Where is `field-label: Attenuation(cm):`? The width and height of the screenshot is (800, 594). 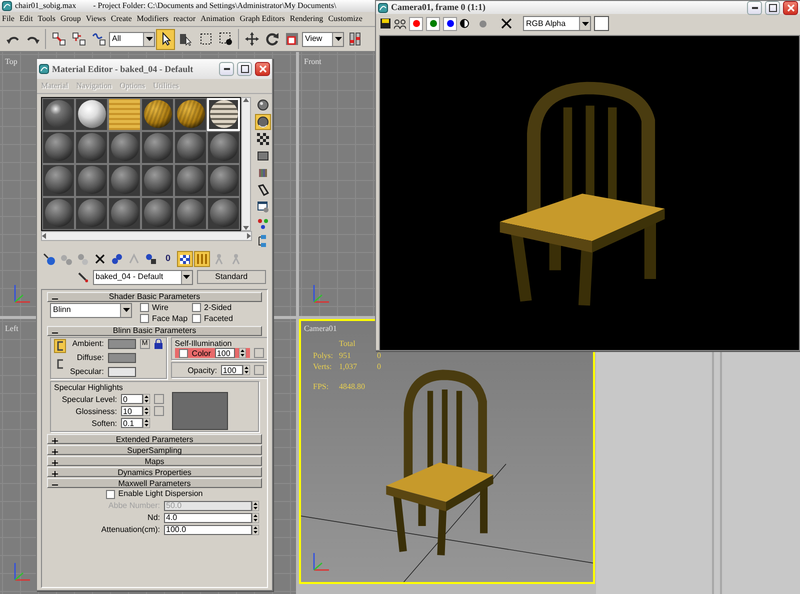
field-label: Attenuation(cm): is located at coordinates (130, 530).